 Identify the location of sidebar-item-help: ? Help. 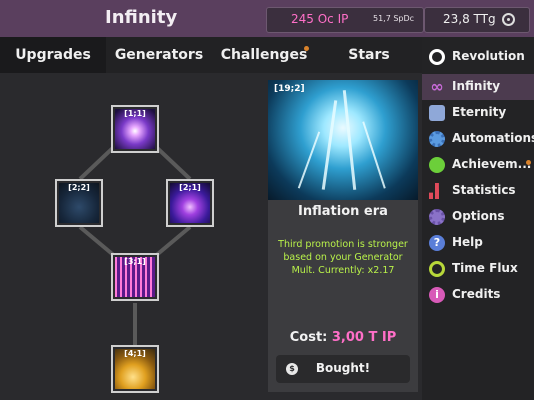
(478, 243).